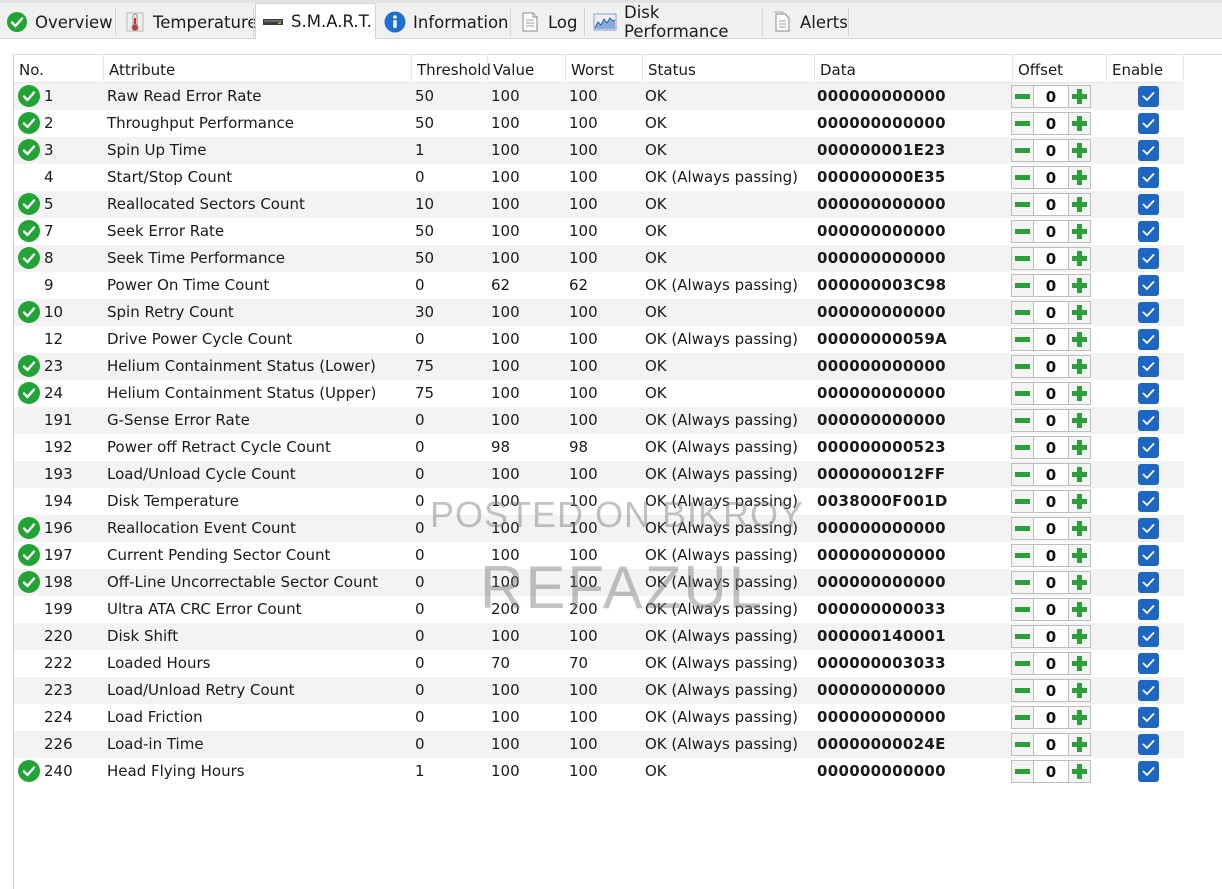 Image resolution: width=1222 pixels, height=889 pixels. I want to click on column-header-offset: Offset, so click(1060, 68).